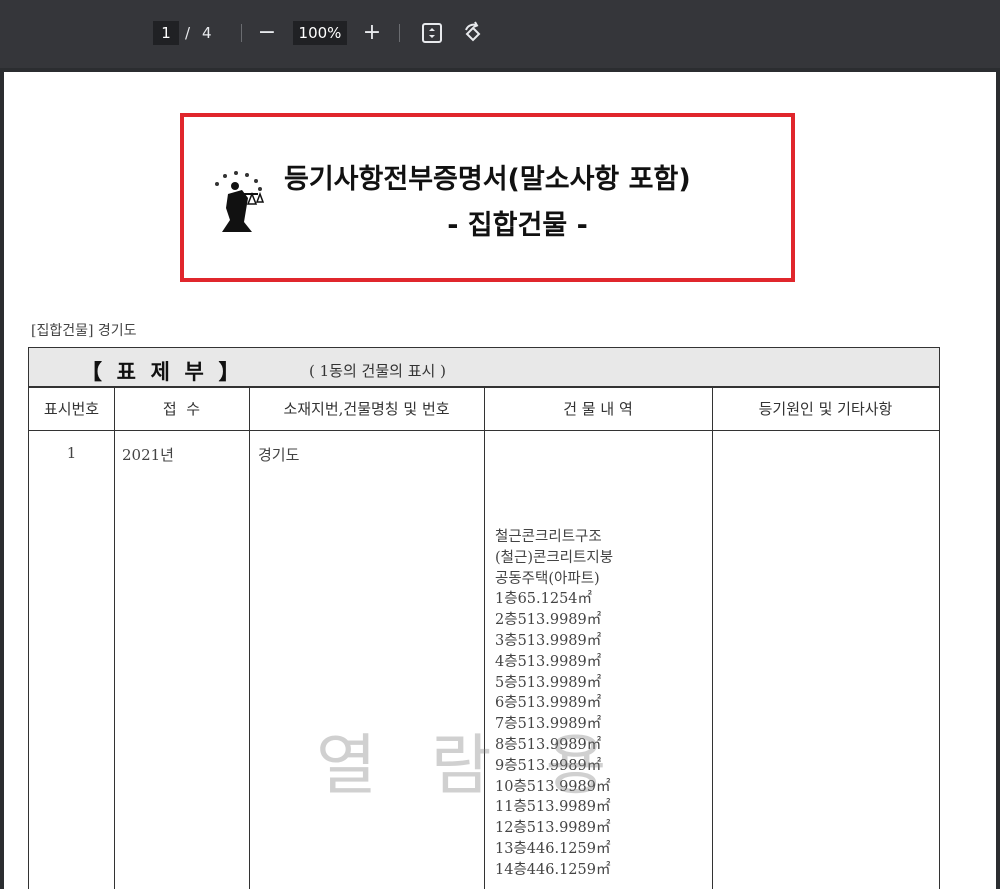 The height and width of the screenshot is (889, 1000). What do you see at coordinates (166, 33) in the screenshot?
I see `current-page-input: 1` at bounding box center [166, 33].